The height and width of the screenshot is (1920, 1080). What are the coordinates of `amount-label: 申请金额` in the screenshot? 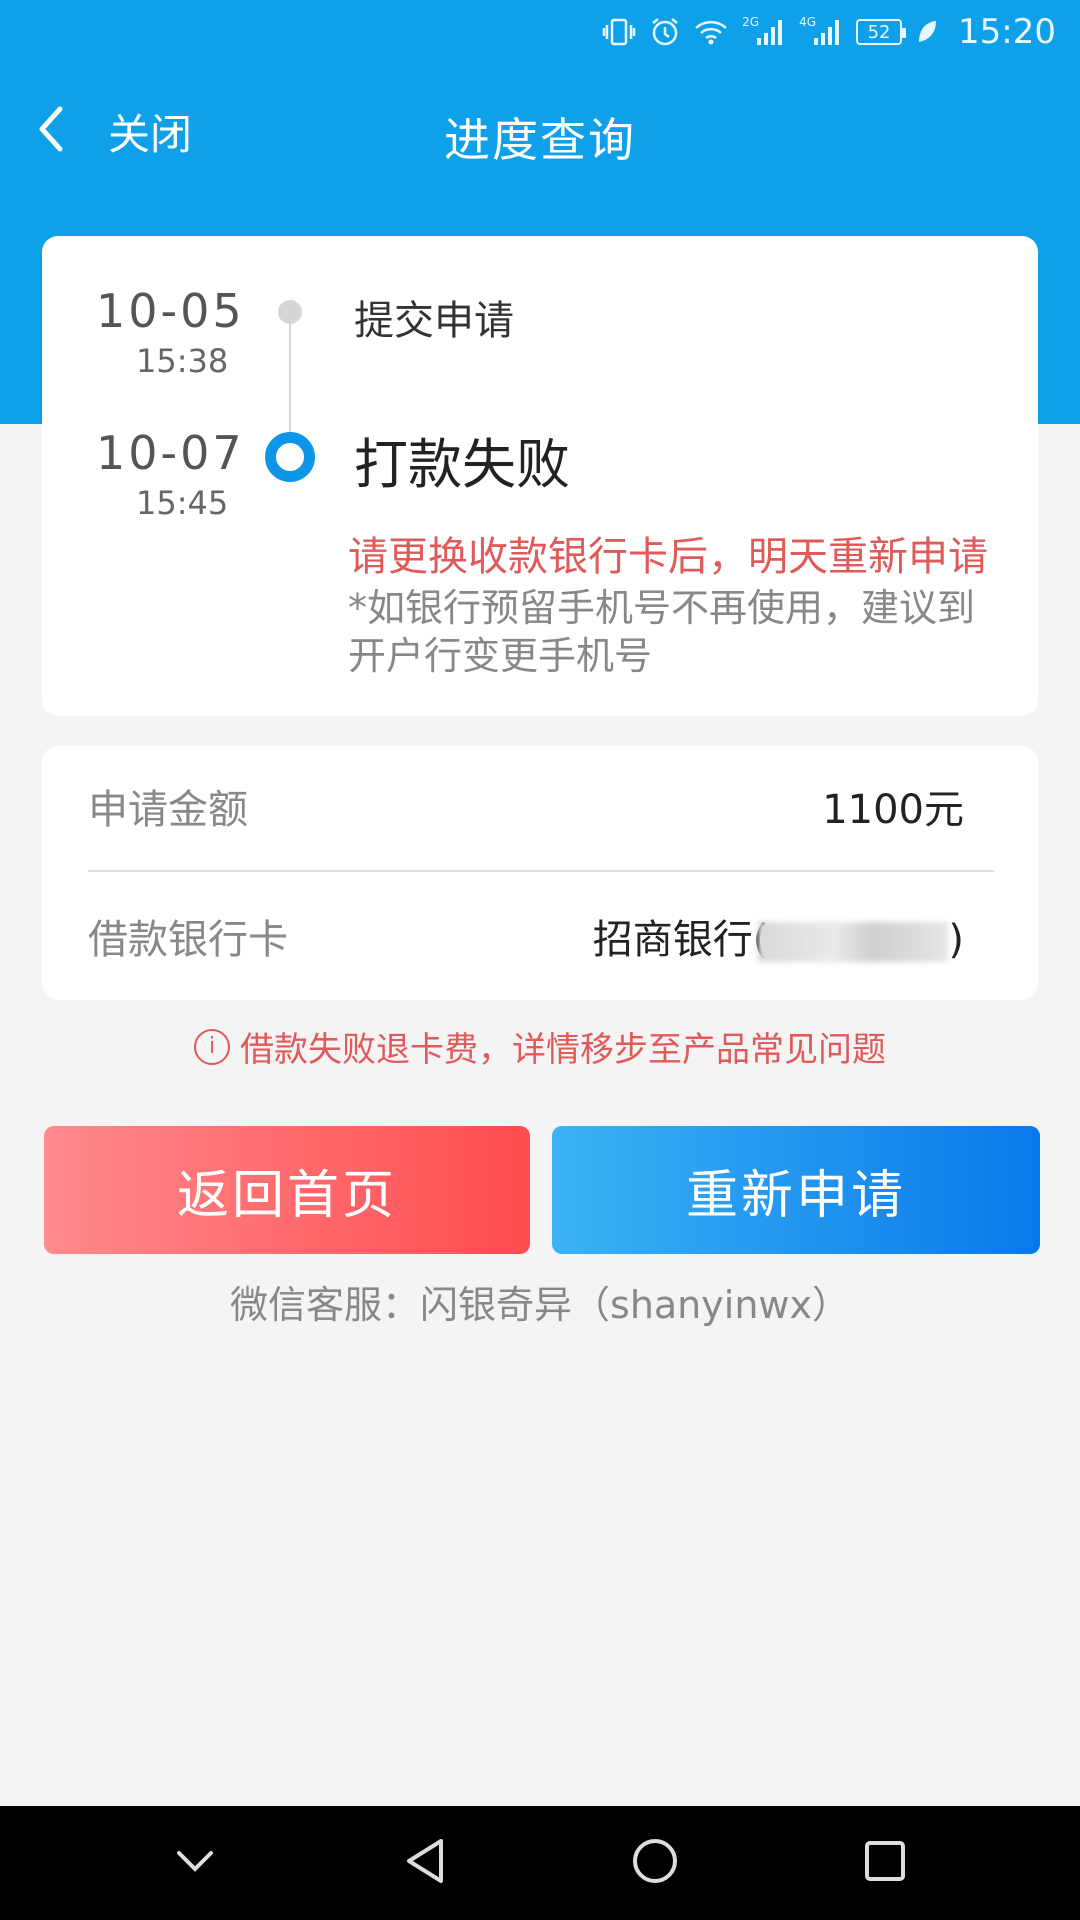 It's located at (168, 810).